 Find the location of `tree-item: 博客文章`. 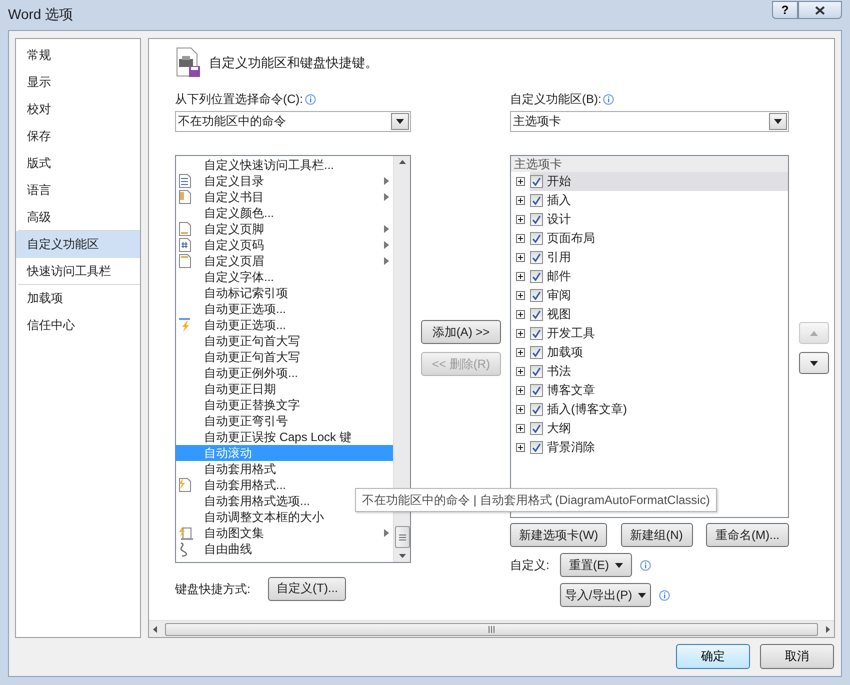

tree-item: 博客文章 is located at coordinates (659, 390).